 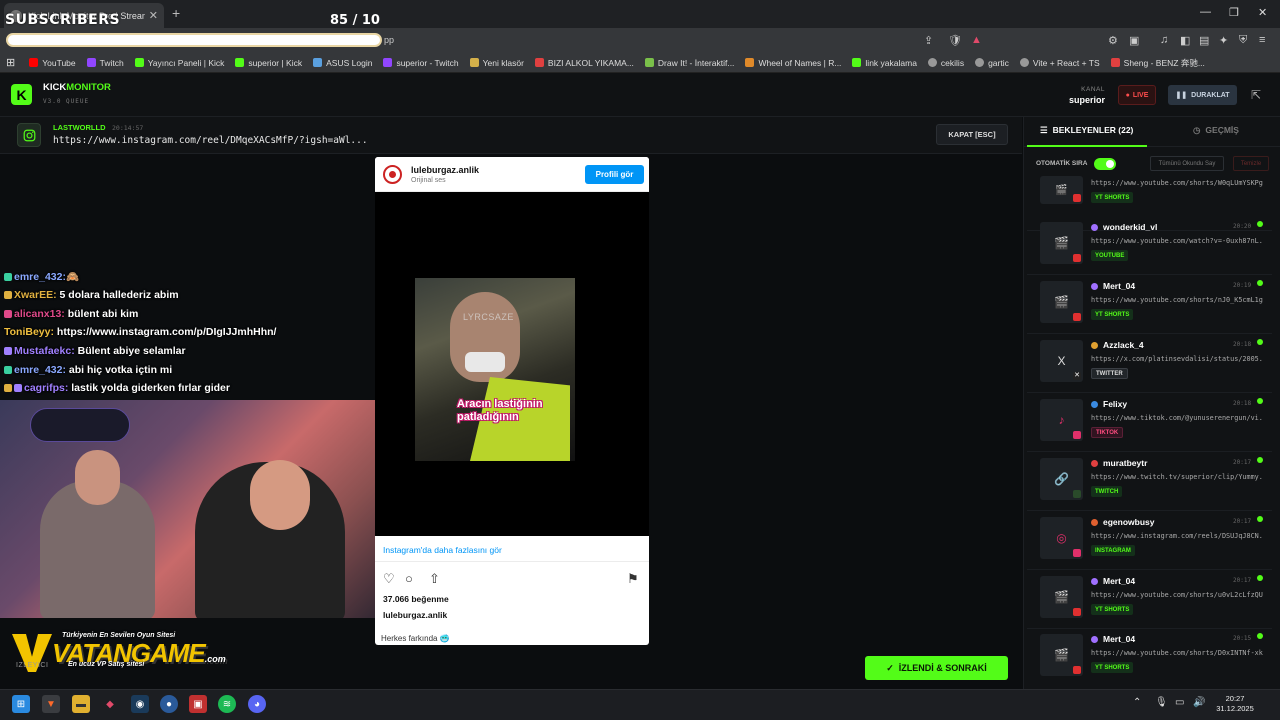 What do you see at coordinates (992, 63) in the screenshot?
I see `bookmark-gartic: gartic` at bounding box center [992, 63].